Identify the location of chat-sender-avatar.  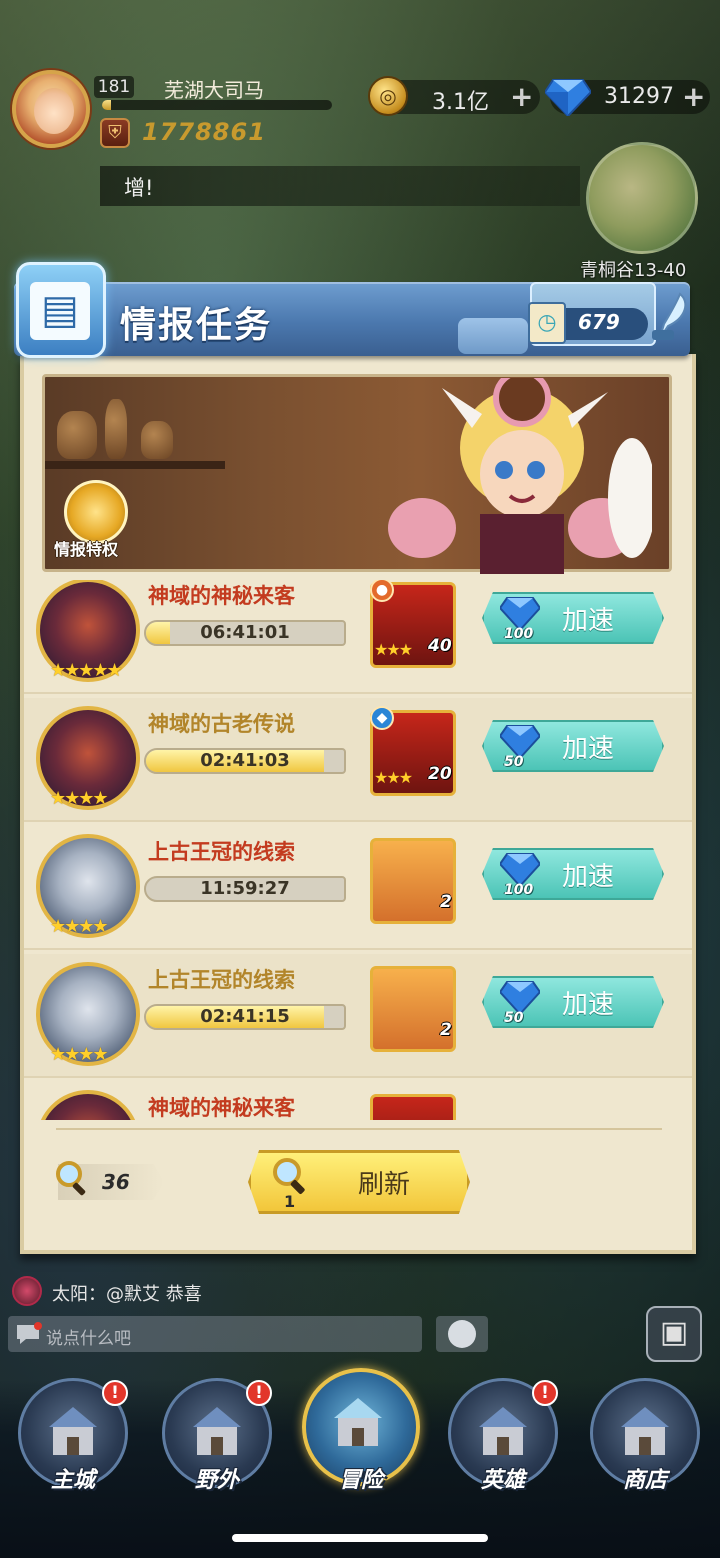
(27, 1291).